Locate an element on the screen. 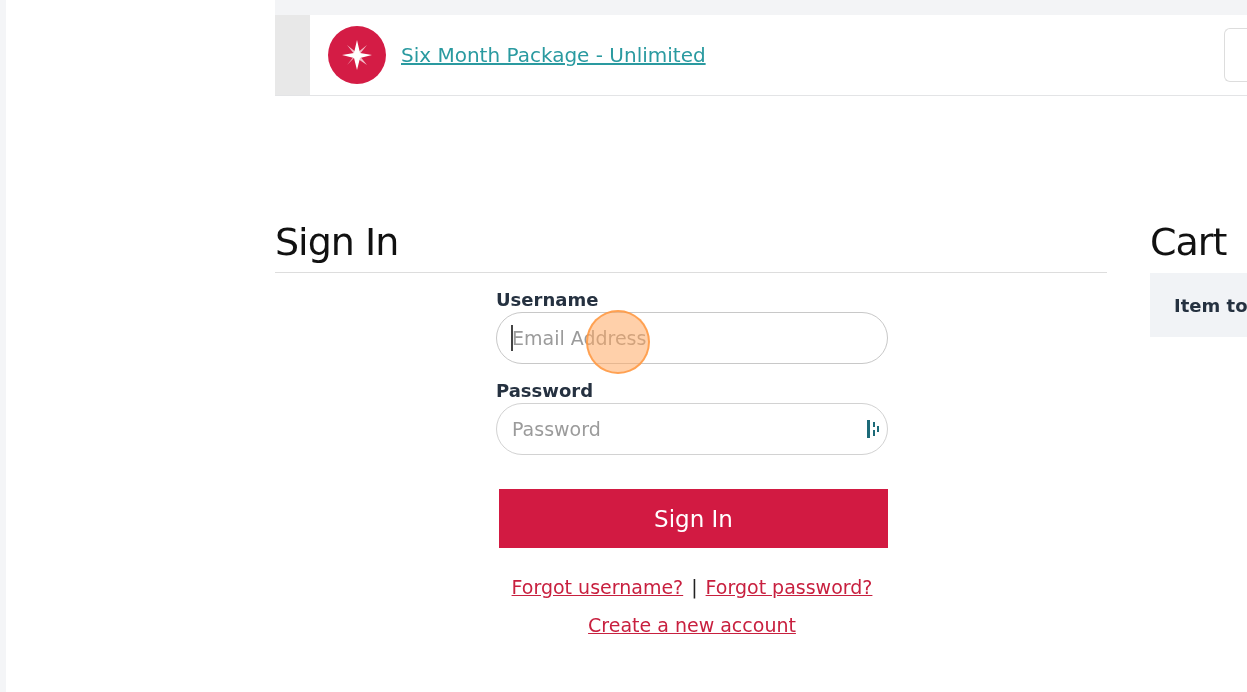 Image resolution: width=1247 pixels, height=692 pixels. password-field: Password is located at coordinates (692, 429).